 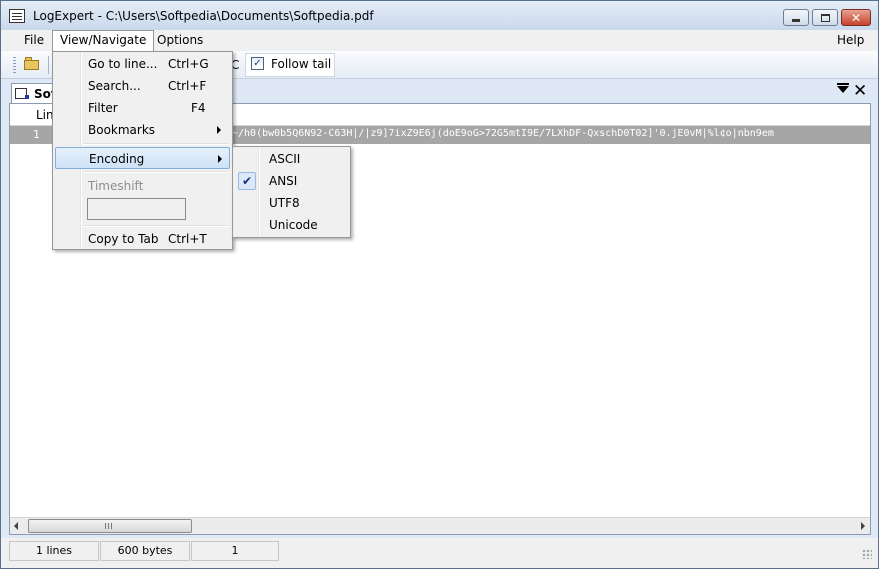 What do you see at coordinates (36, 134) in the screenshot?
I see `row-line-number: 1` at bounding box center [36, 134].